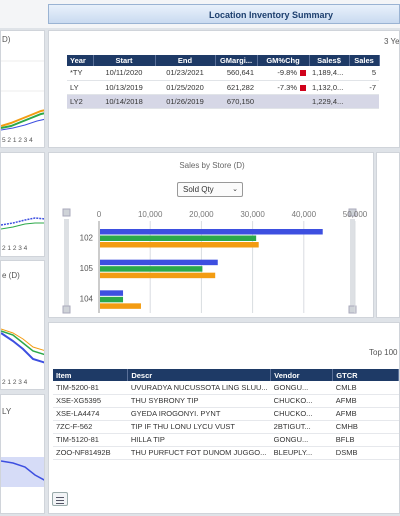  What do you see at coordinates (124, 73) in the screenshot?
I see `cell-start: 10/11/2020` at bounding box center [124, 73].